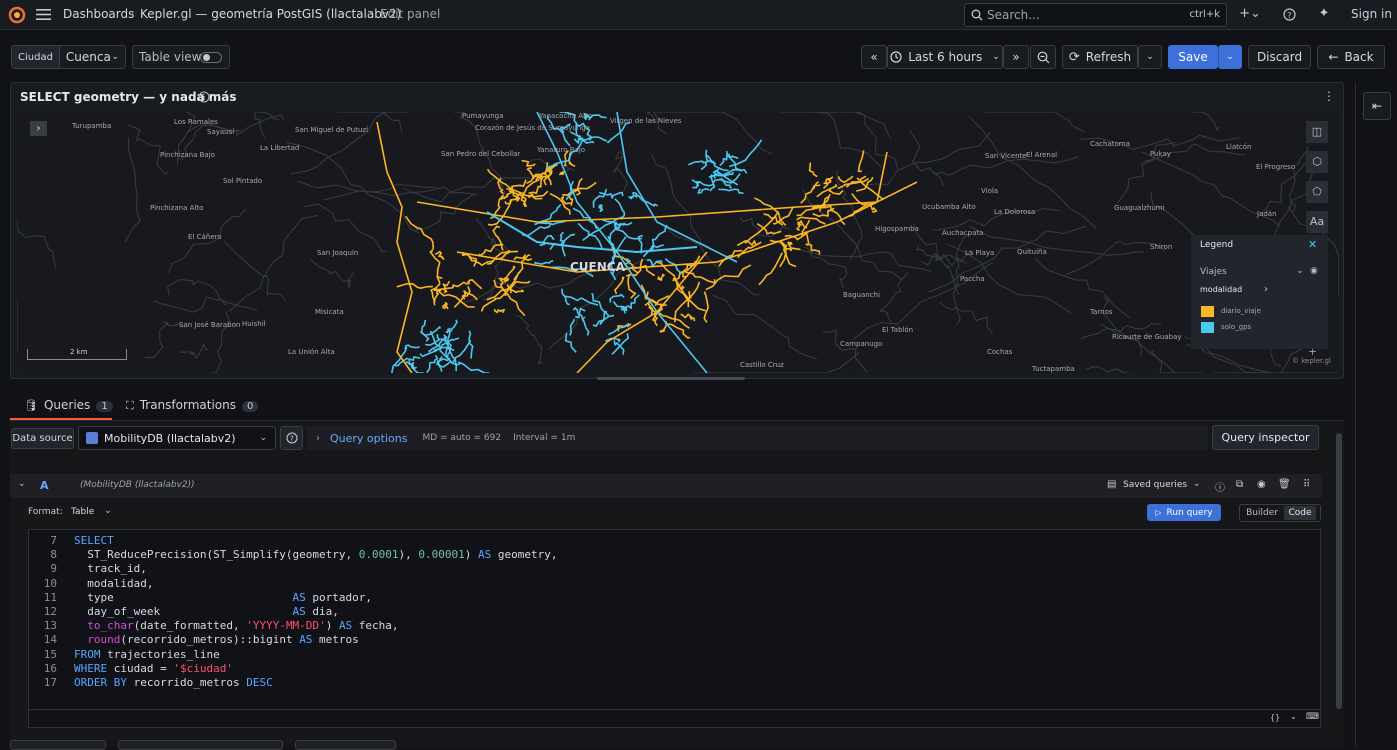 Image resolution: width=1397 pixels, height=750 pixels. Describe the element at coordinates (1150, 57) in the screenshot. I see `refresh-interval-dropdown: ⌄` at that location.